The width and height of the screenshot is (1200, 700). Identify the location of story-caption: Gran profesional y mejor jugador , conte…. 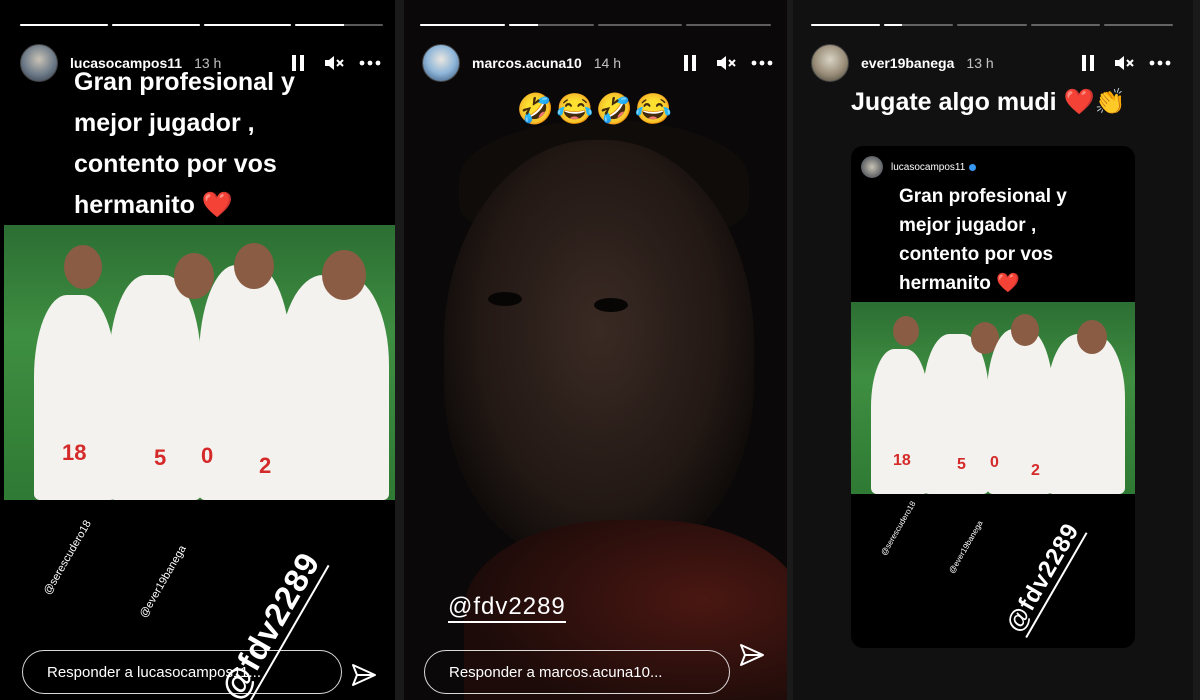
(184, 144).